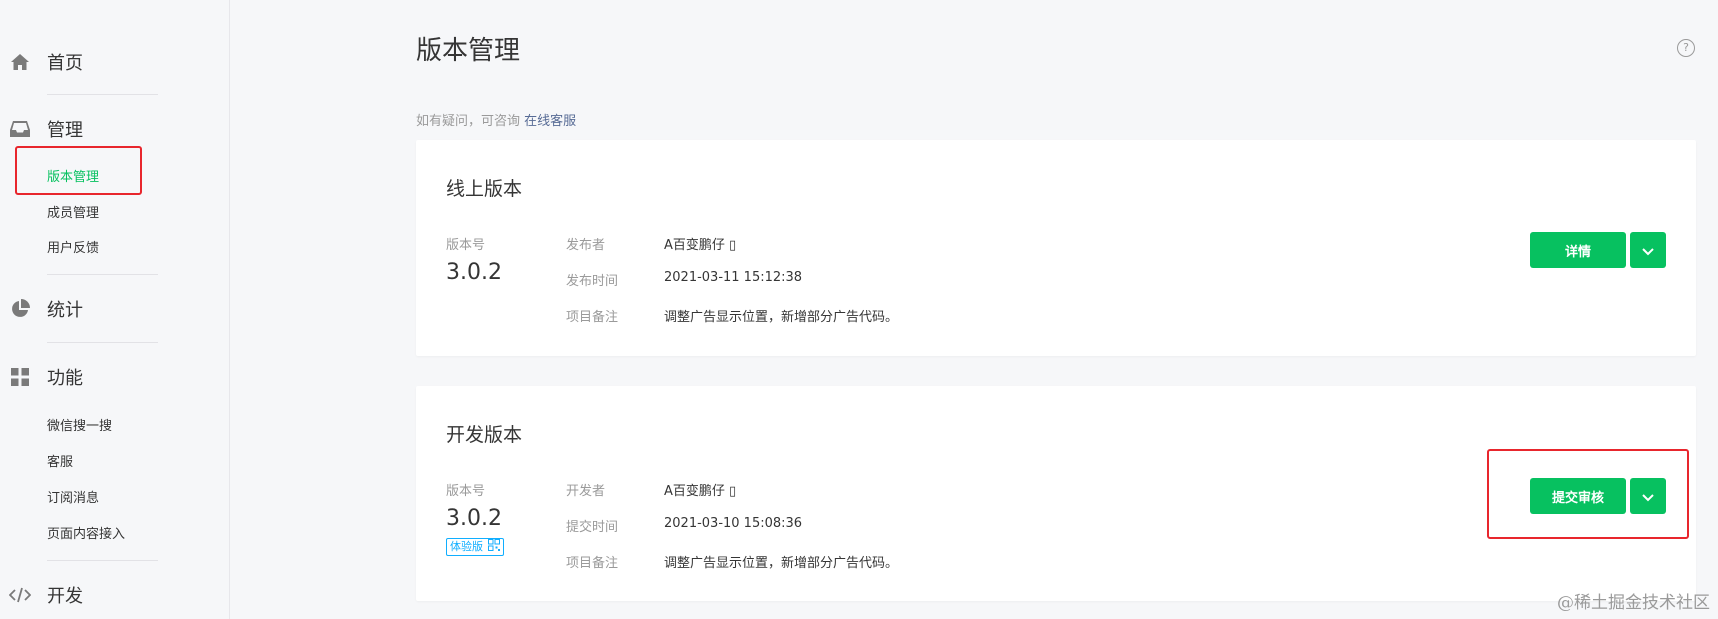  Describe the element at coordinates (592, 281) in the screenshot. I see `publish-time-label: 发布时间` at that location.